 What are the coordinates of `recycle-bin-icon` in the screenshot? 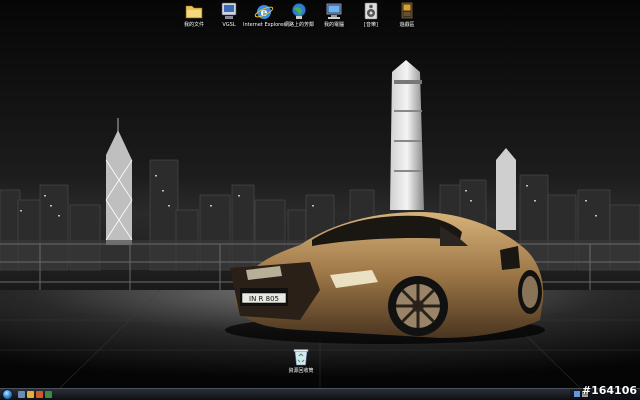 It's located at (301, 357).